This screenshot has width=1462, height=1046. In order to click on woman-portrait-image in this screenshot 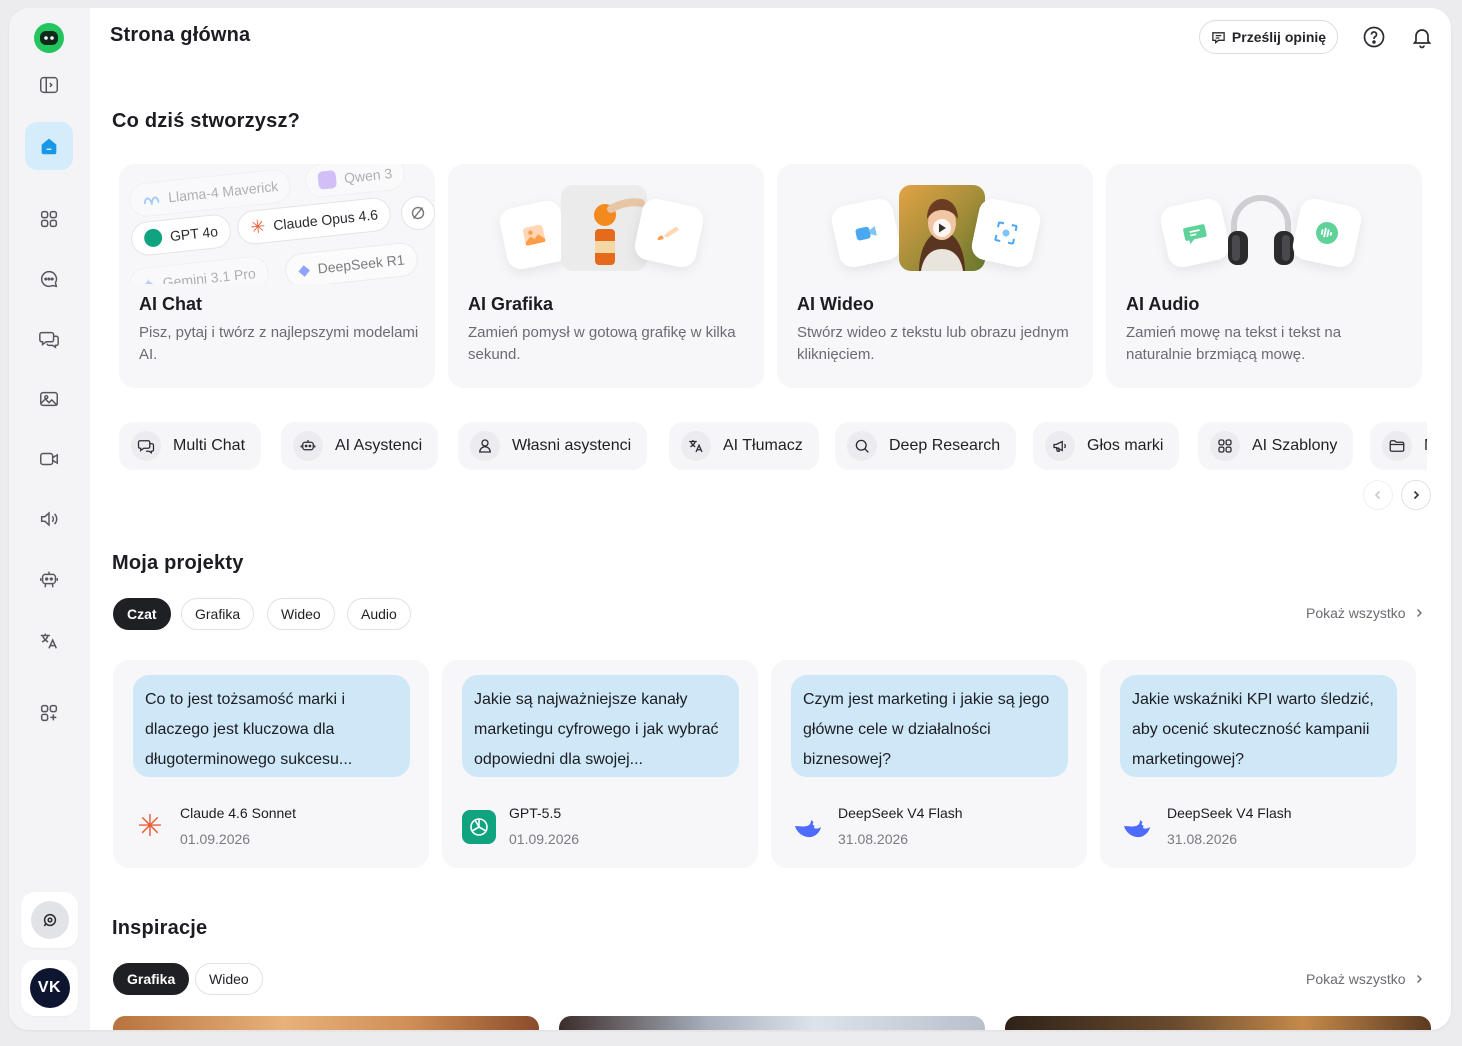, I will do `click(942, 228)`.